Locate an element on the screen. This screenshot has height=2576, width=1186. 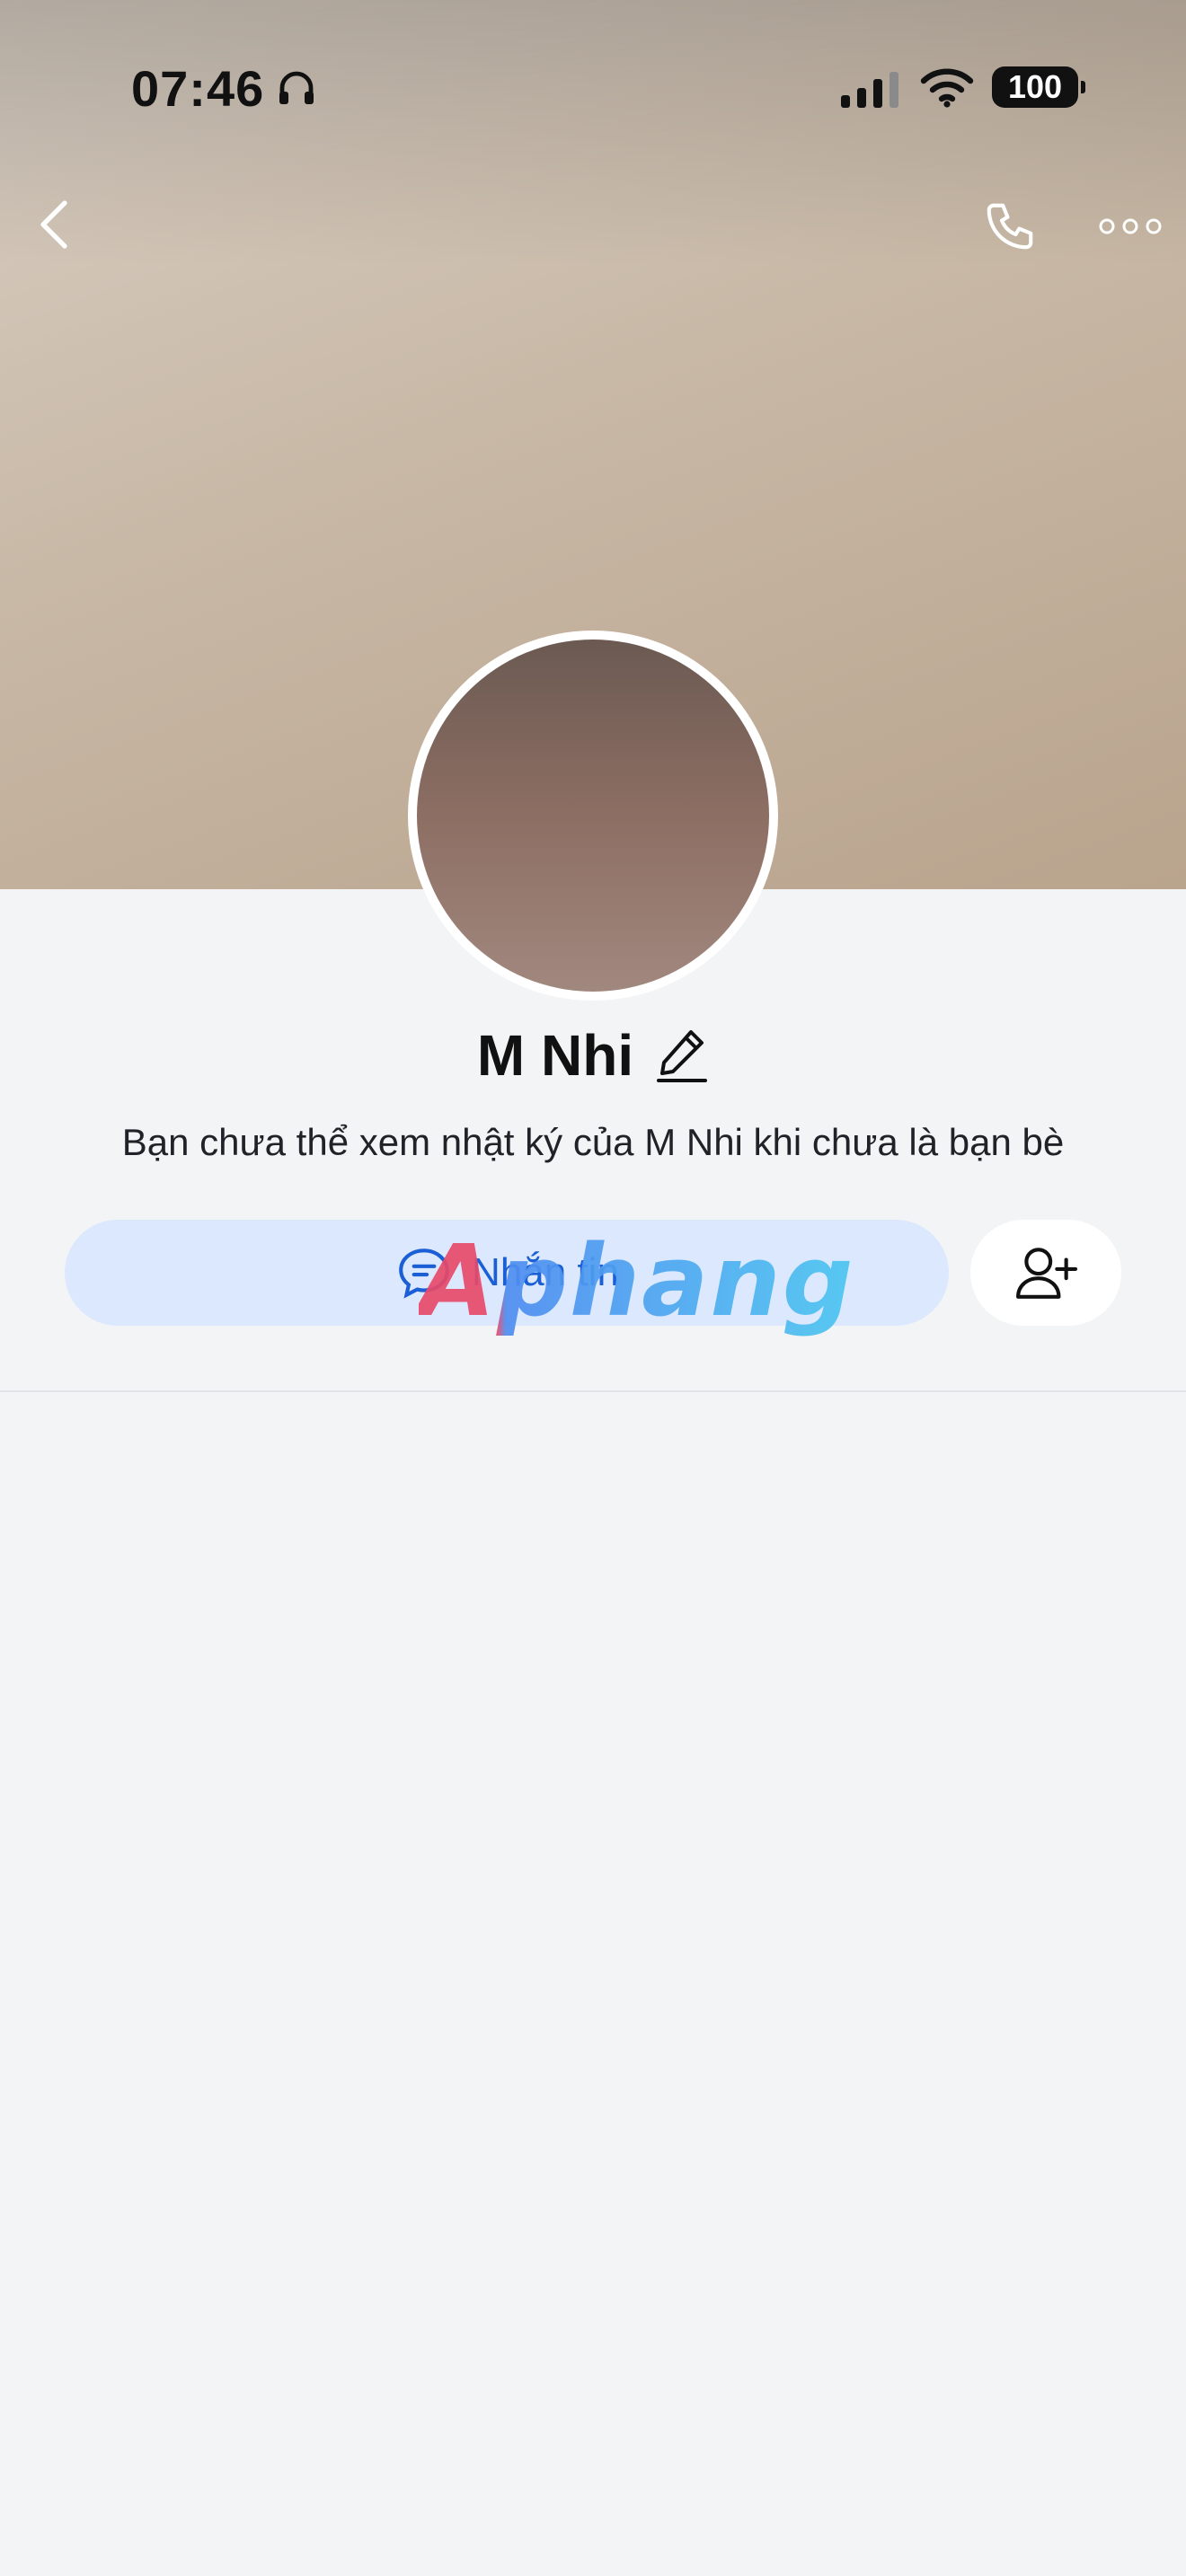
add-friend-icon is located at coordinates (1046, 1273).